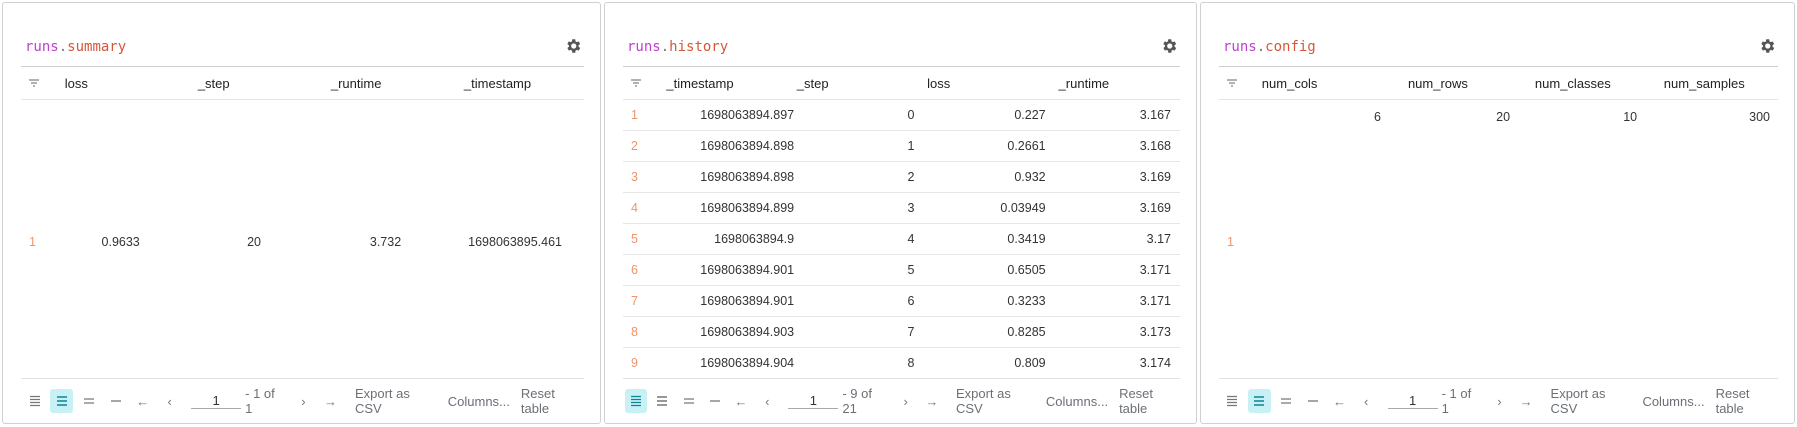 The image size is (1797, 427). I want to click on column-header-numrows: num_rows, so click(1465, 83).